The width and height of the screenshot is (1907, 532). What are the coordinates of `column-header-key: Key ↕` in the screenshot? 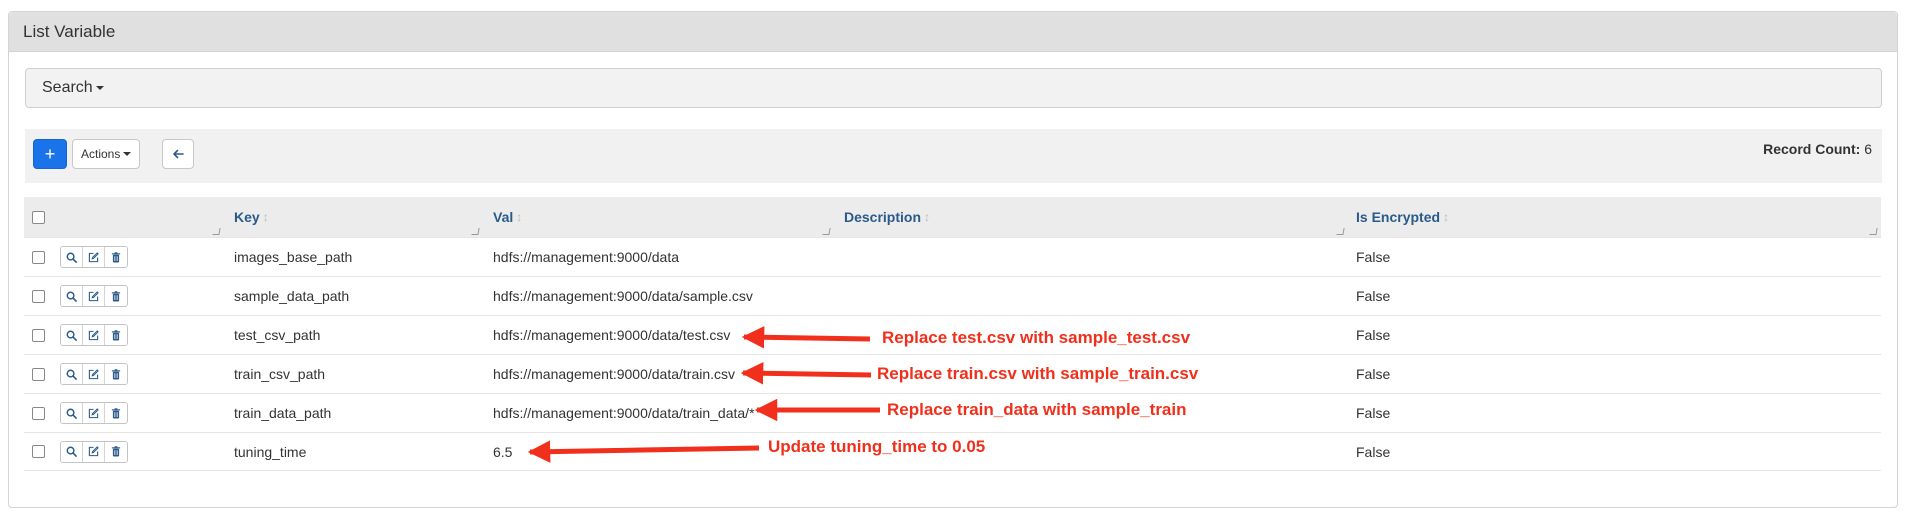 It's located at (353, 217).